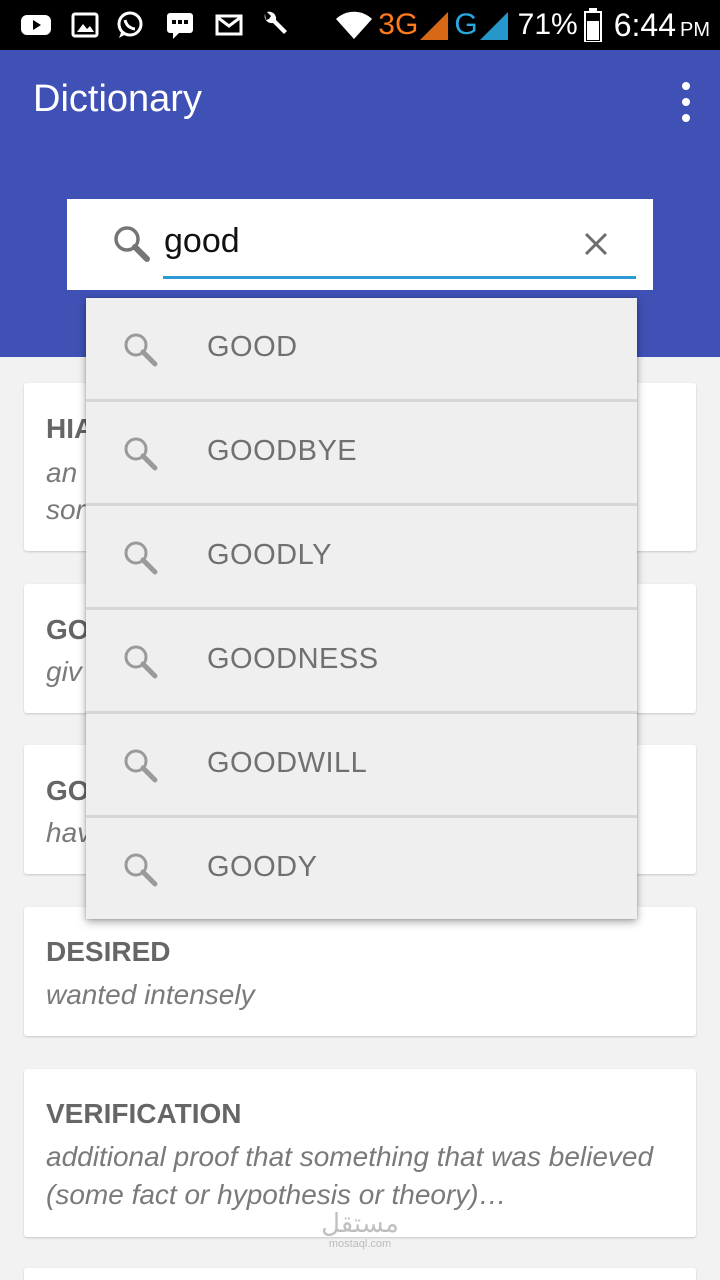  I want to click on suggestion-item: GOODWILL, so click(361, 766).